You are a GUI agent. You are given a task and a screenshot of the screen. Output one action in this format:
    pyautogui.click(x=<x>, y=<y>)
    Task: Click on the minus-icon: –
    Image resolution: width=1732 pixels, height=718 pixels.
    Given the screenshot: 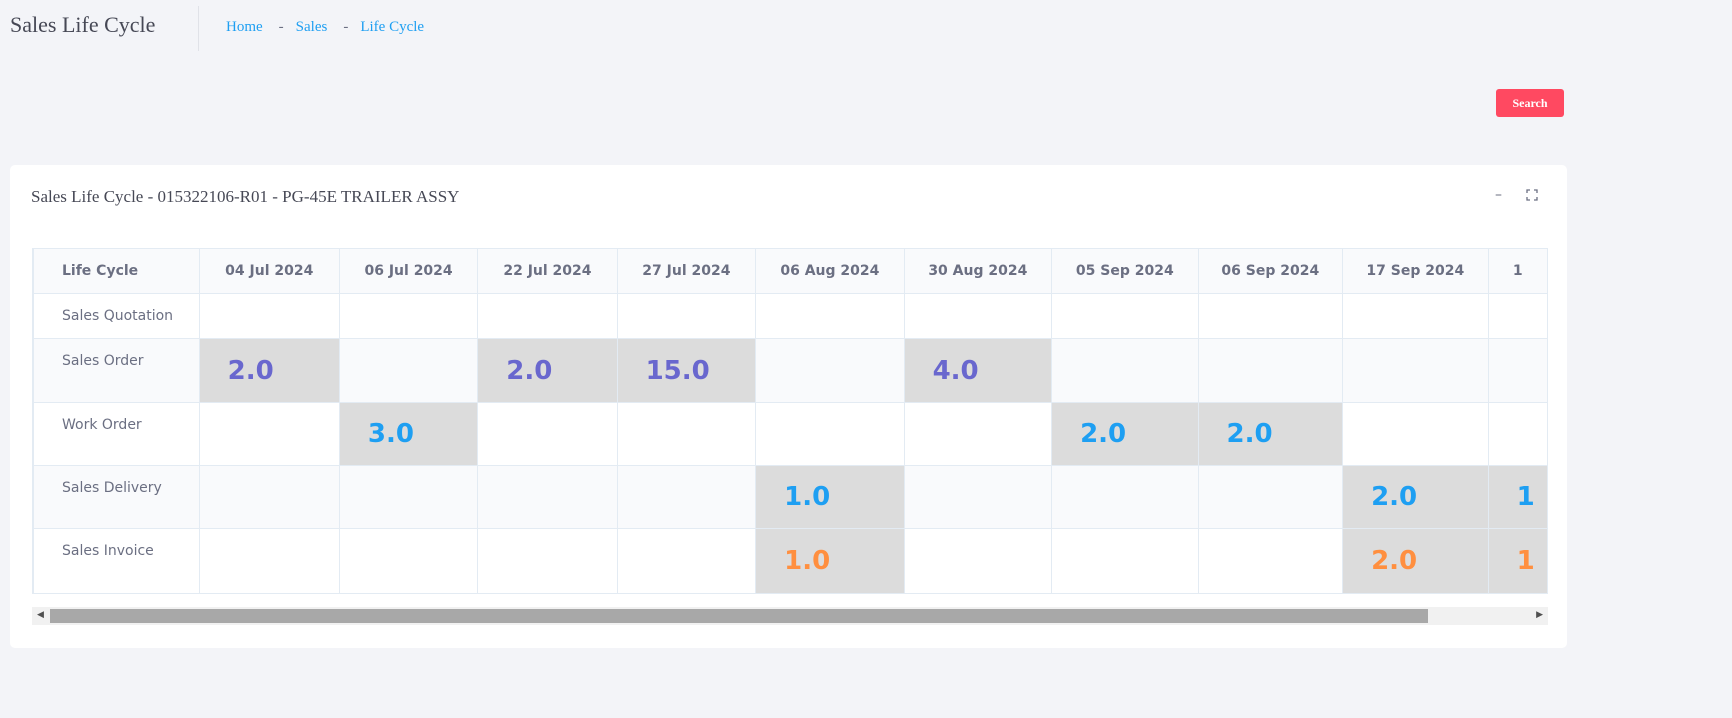 What is the action you would take?
    pyautogui.click(x=1498, y=195)
    